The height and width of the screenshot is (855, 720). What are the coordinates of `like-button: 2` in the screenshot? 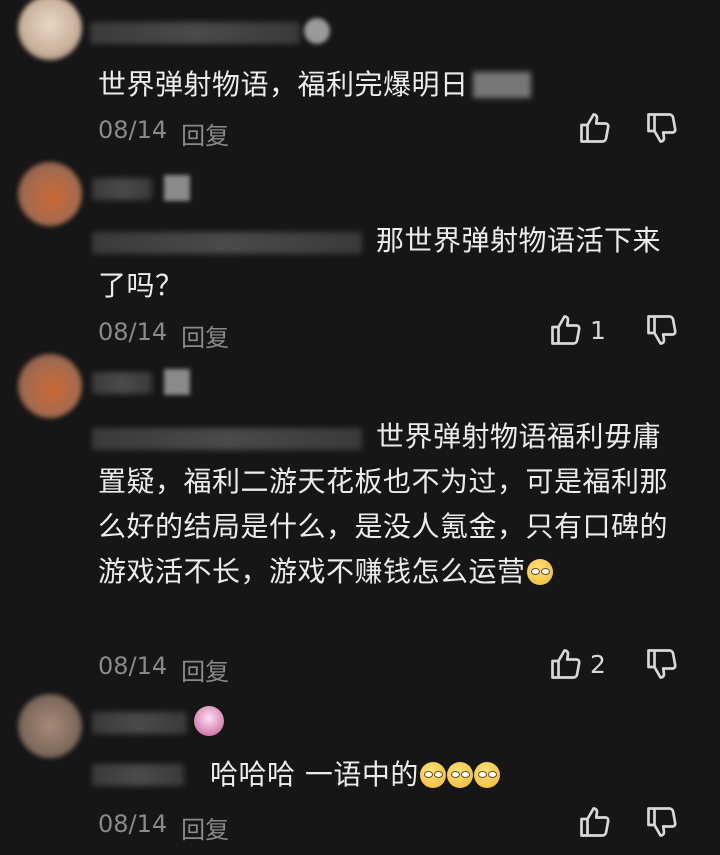 It's located at (577, 664).